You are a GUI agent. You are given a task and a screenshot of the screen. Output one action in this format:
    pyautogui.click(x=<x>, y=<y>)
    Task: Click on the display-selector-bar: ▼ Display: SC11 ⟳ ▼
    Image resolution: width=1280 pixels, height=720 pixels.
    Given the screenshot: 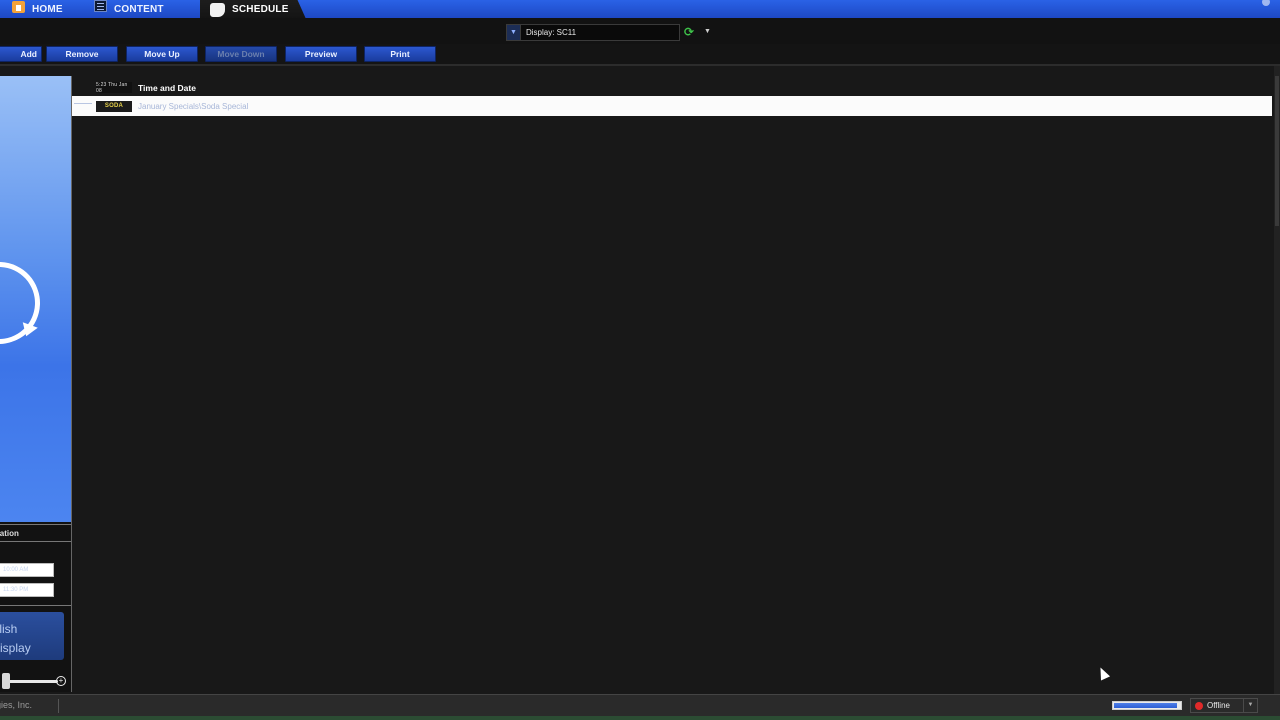 What is the action you would take?
    pyautogui.click(x=640, y=31)
    